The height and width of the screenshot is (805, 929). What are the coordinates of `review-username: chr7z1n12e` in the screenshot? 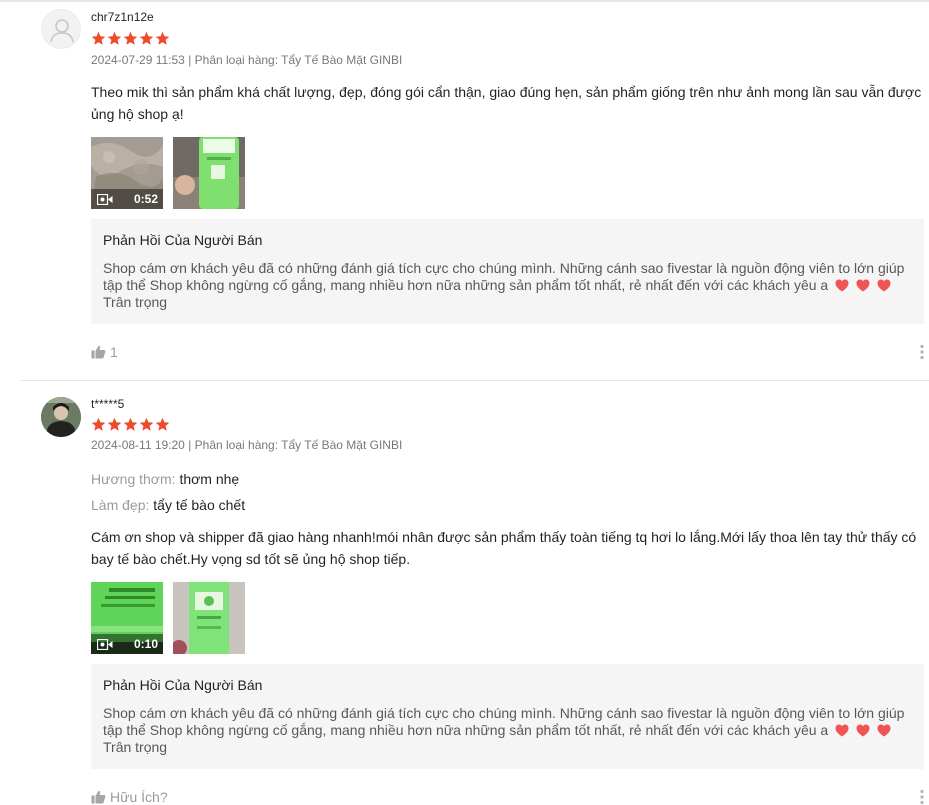 It's located at (122, 17).